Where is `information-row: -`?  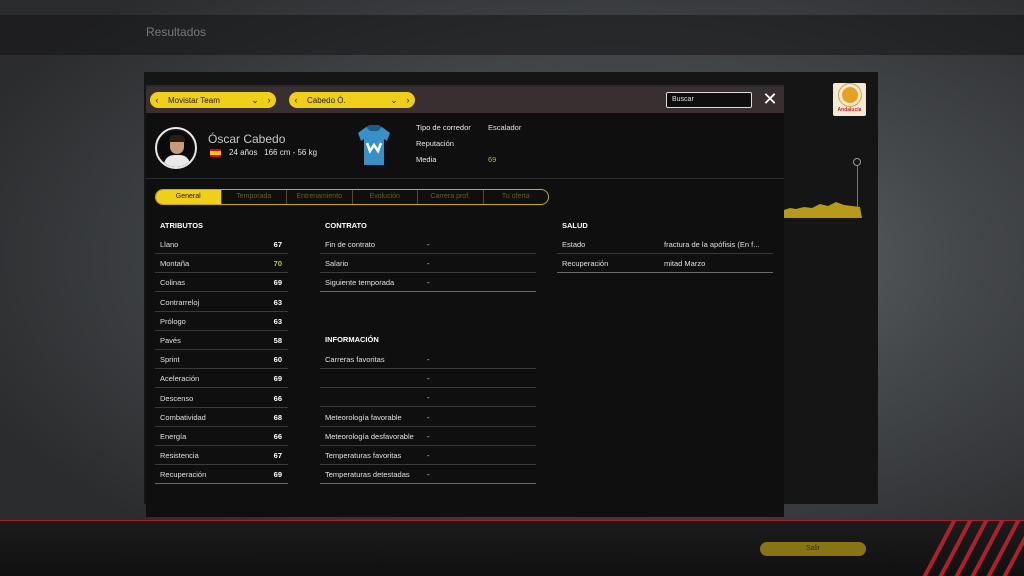 information-row: - is located at coordinates (428, 379).